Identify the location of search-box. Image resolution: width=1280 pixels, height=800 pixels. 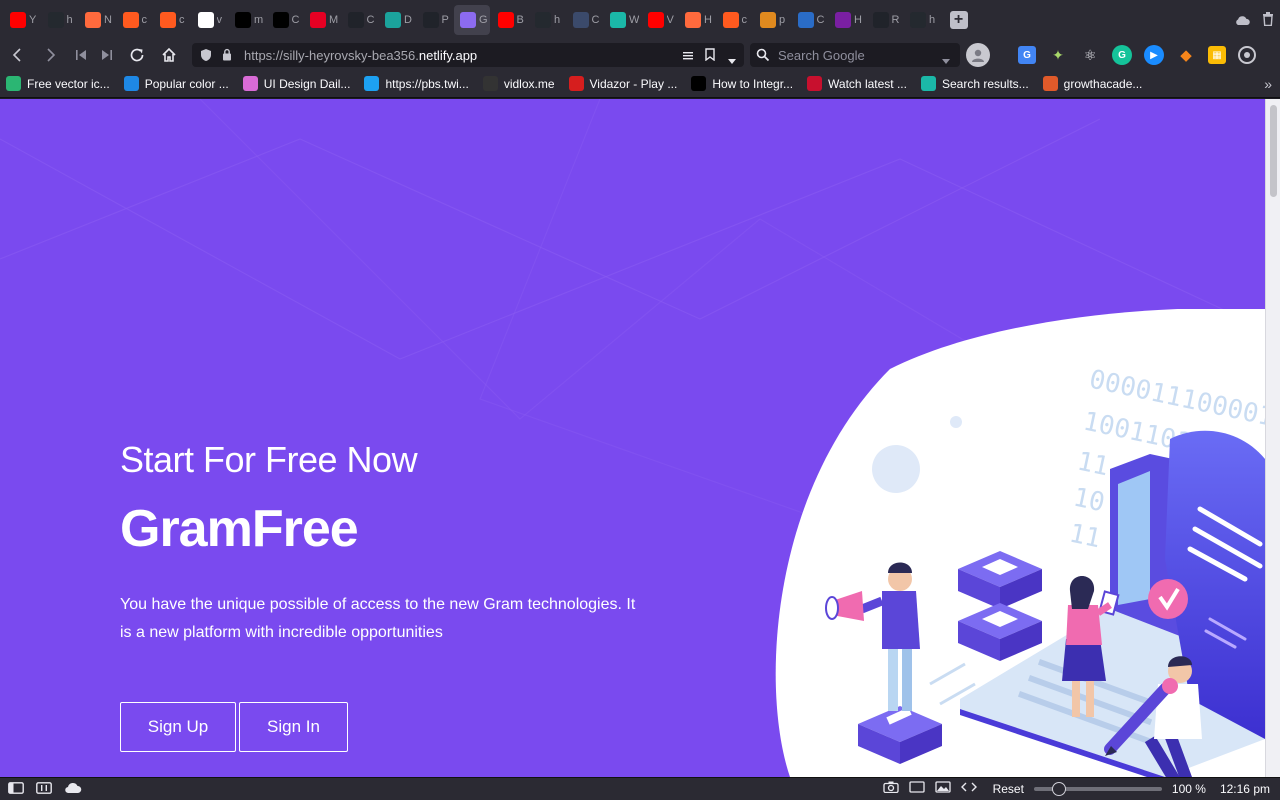
(855, 55).